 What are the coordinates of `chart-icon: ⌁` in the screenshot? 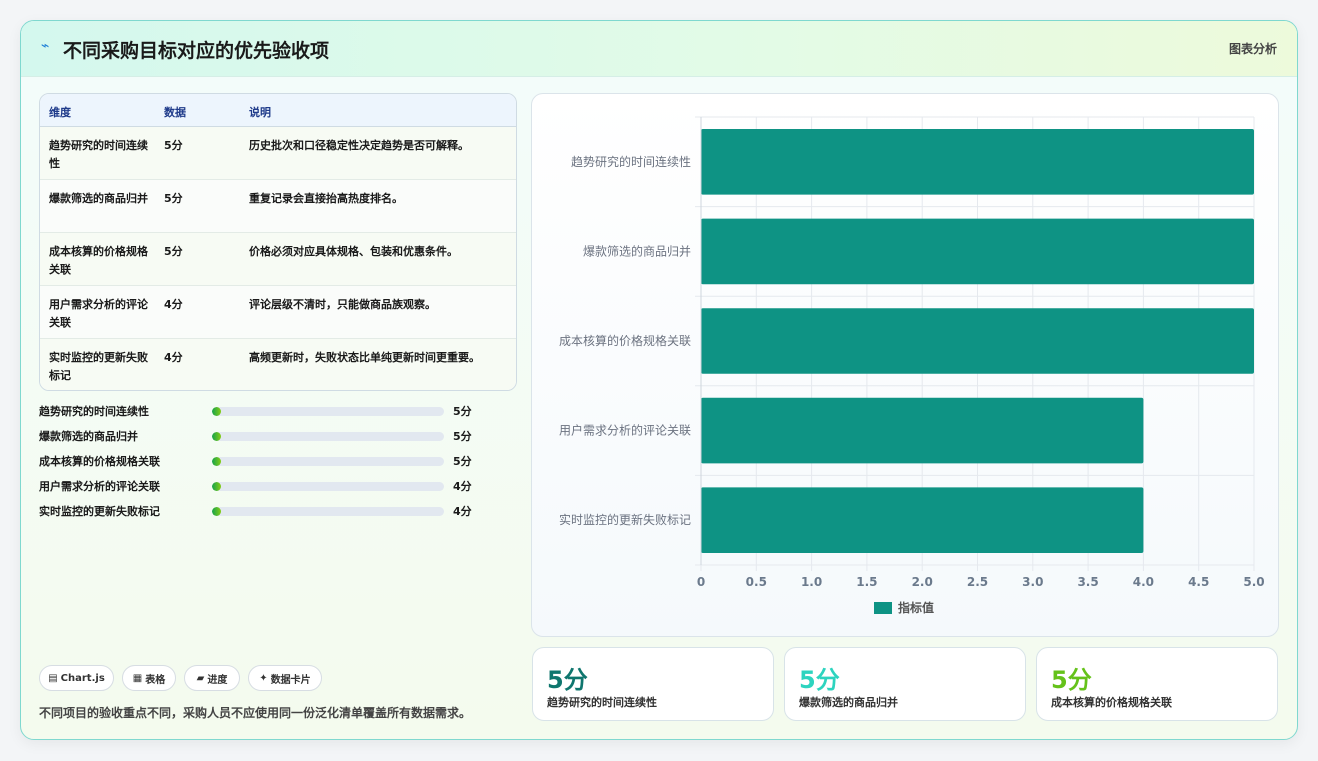 It's located at (45, 46).